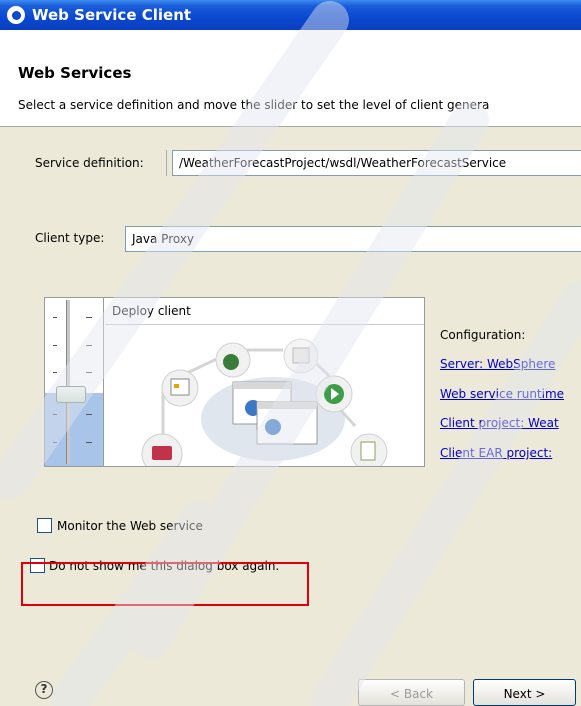 This screenshot has width=581, height=706. I want to click on eclipse-icon, so click(16, 15).